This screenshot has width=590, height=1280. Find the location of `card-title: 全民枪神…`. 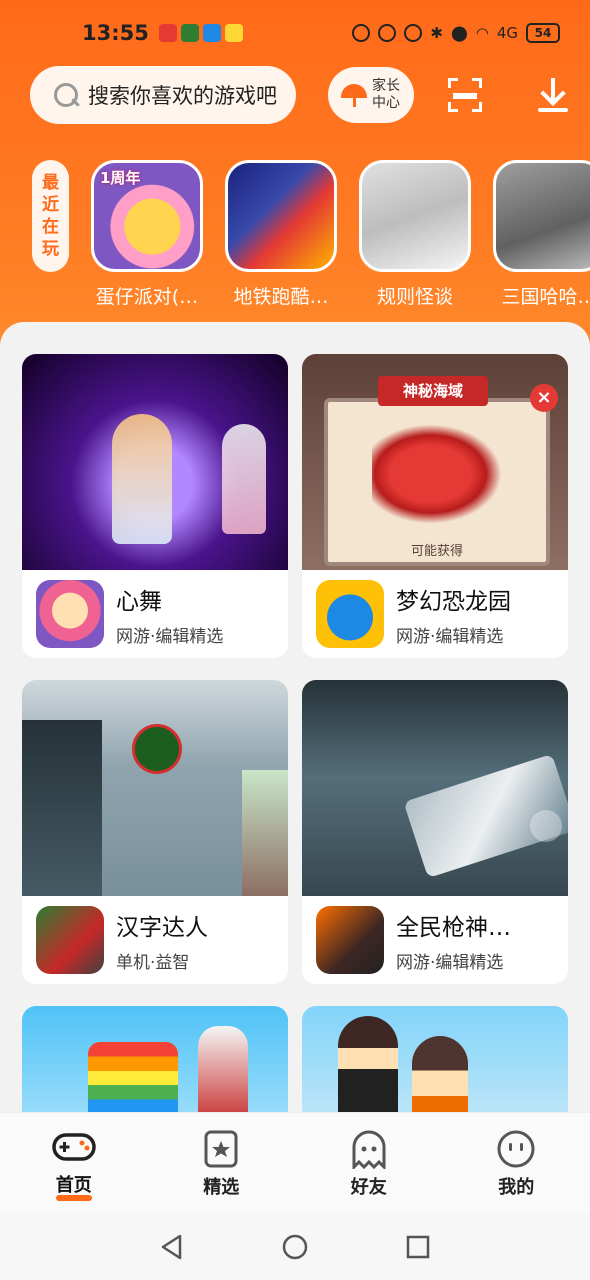

card-title: 全民枪神… is located at coordinates (453, 927).